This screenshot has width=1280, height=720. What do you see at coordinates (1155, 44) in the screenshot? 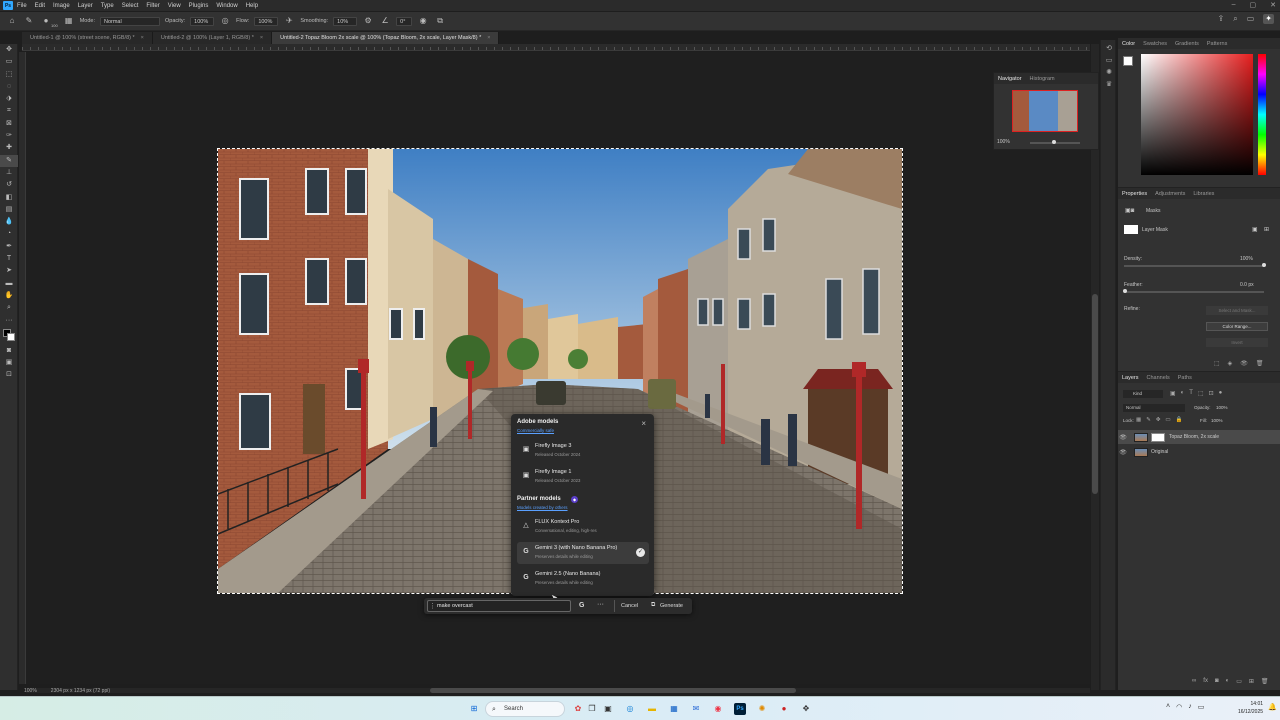
I see `tab-swatches: Swatches` at bounding box center [1155, 44].